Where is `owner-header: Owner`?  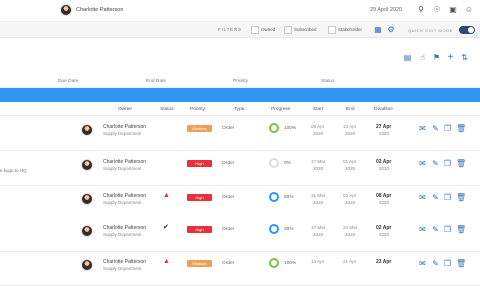 owner-header: Owner is located at coordinates (125, 109).